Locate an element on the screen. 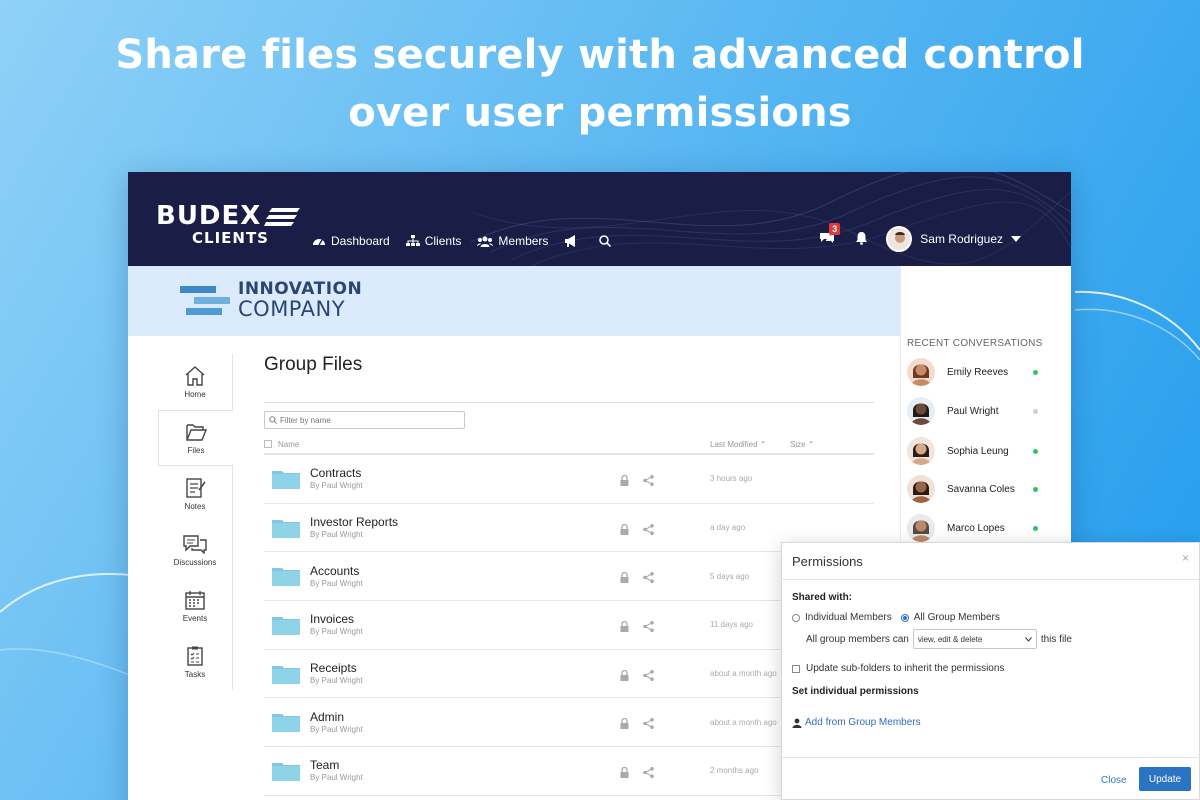 This screenshot has height=800, width=1200. permission-select-value: view, edit & delete is located at coordinates (950, 639).